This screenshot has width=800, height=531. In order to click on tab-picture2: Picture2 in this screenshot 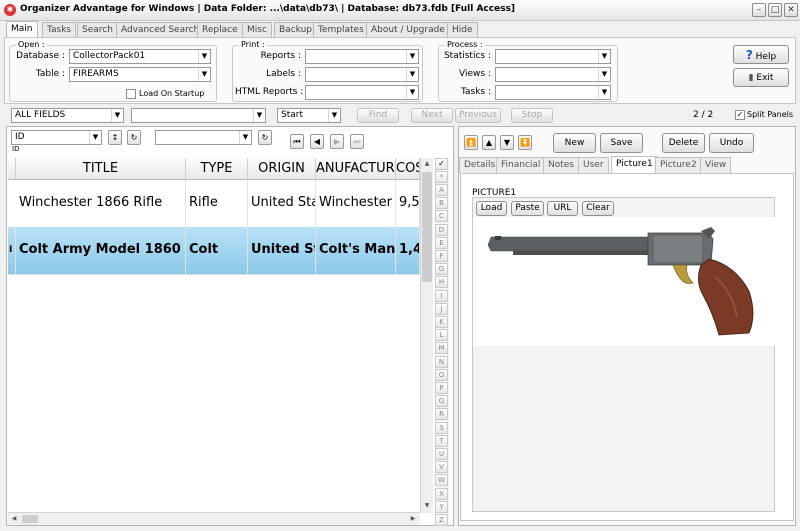, I will do `click(678, 165)`.